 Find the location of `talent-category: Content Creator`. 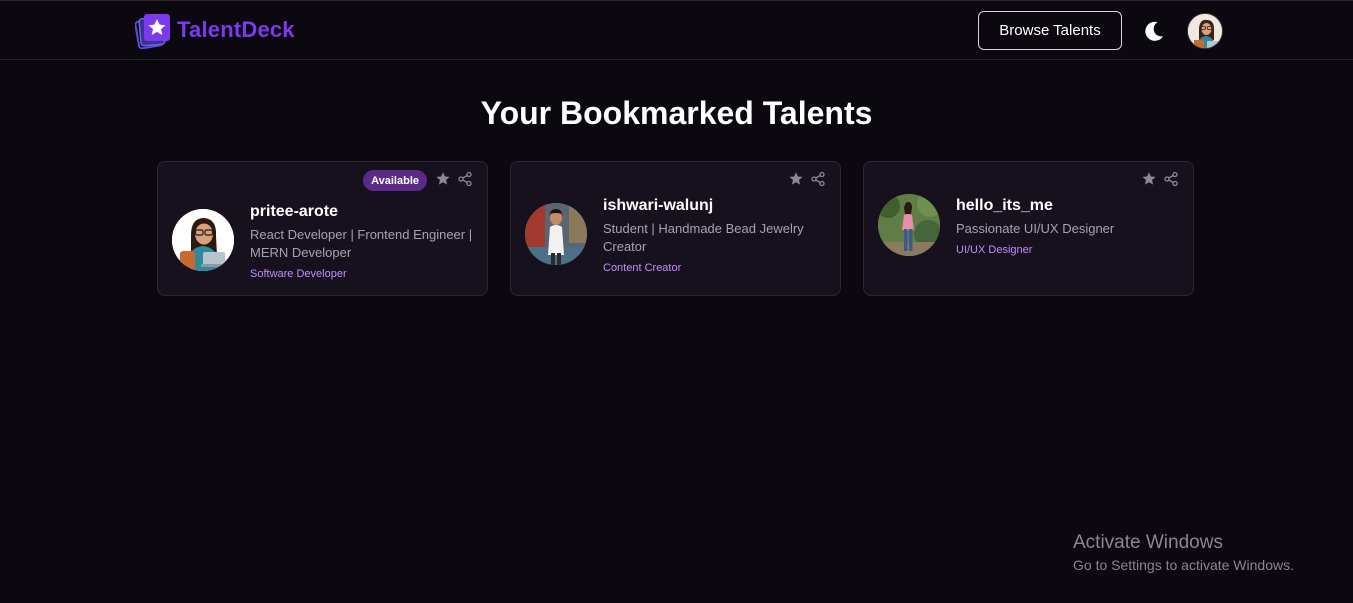

talent-category: Content Creator is located at coordinates (642, 268).